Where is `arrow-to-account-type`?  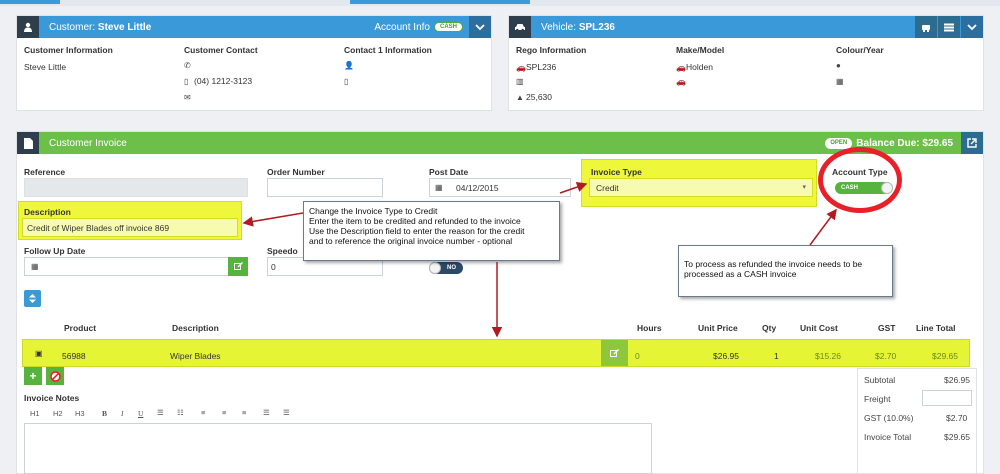 arrow-to-account-type is located at coordinates (823, 227).